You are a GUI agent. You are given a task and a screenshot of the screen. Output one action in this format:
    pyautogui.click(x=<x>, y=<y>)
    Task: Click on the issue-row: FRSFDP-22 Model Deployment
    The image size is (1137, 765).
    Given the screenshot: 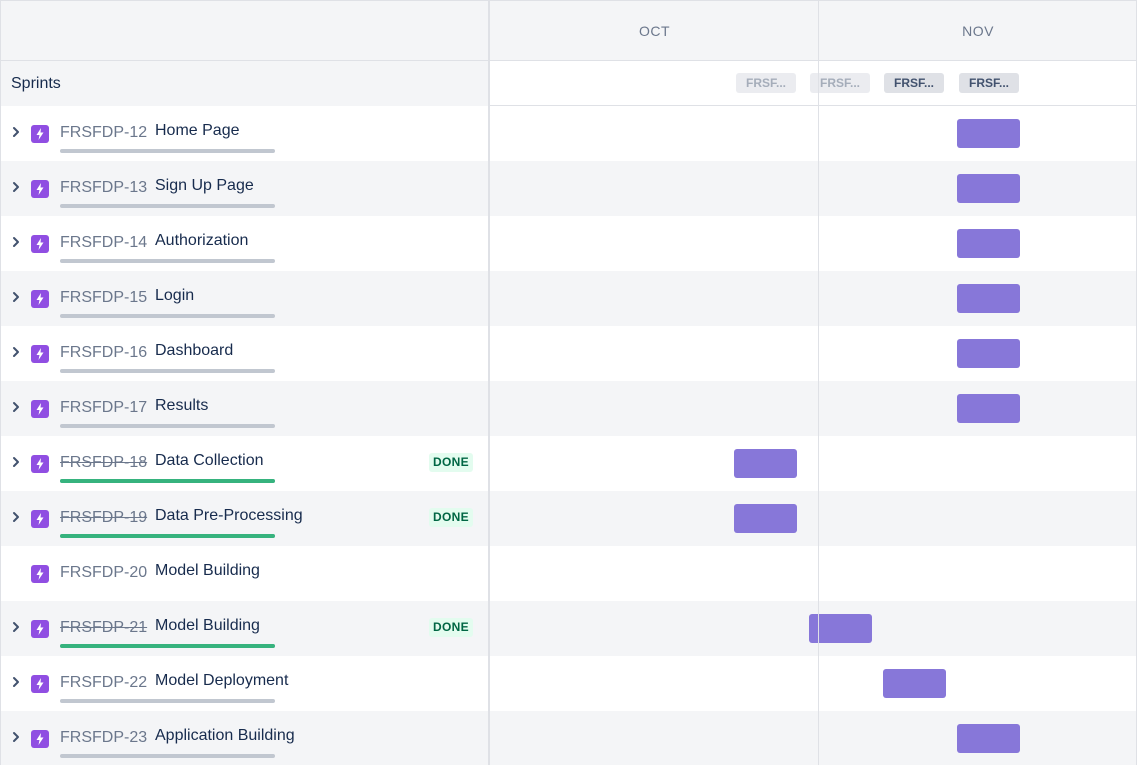 What is the action you would take?
    pyautogui.click(x=568, y=683)
    